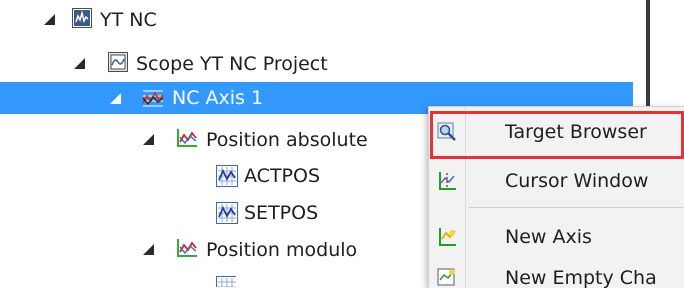 The image size is (684, 288). I want to click on scope-project-icon, so click(82, 18).